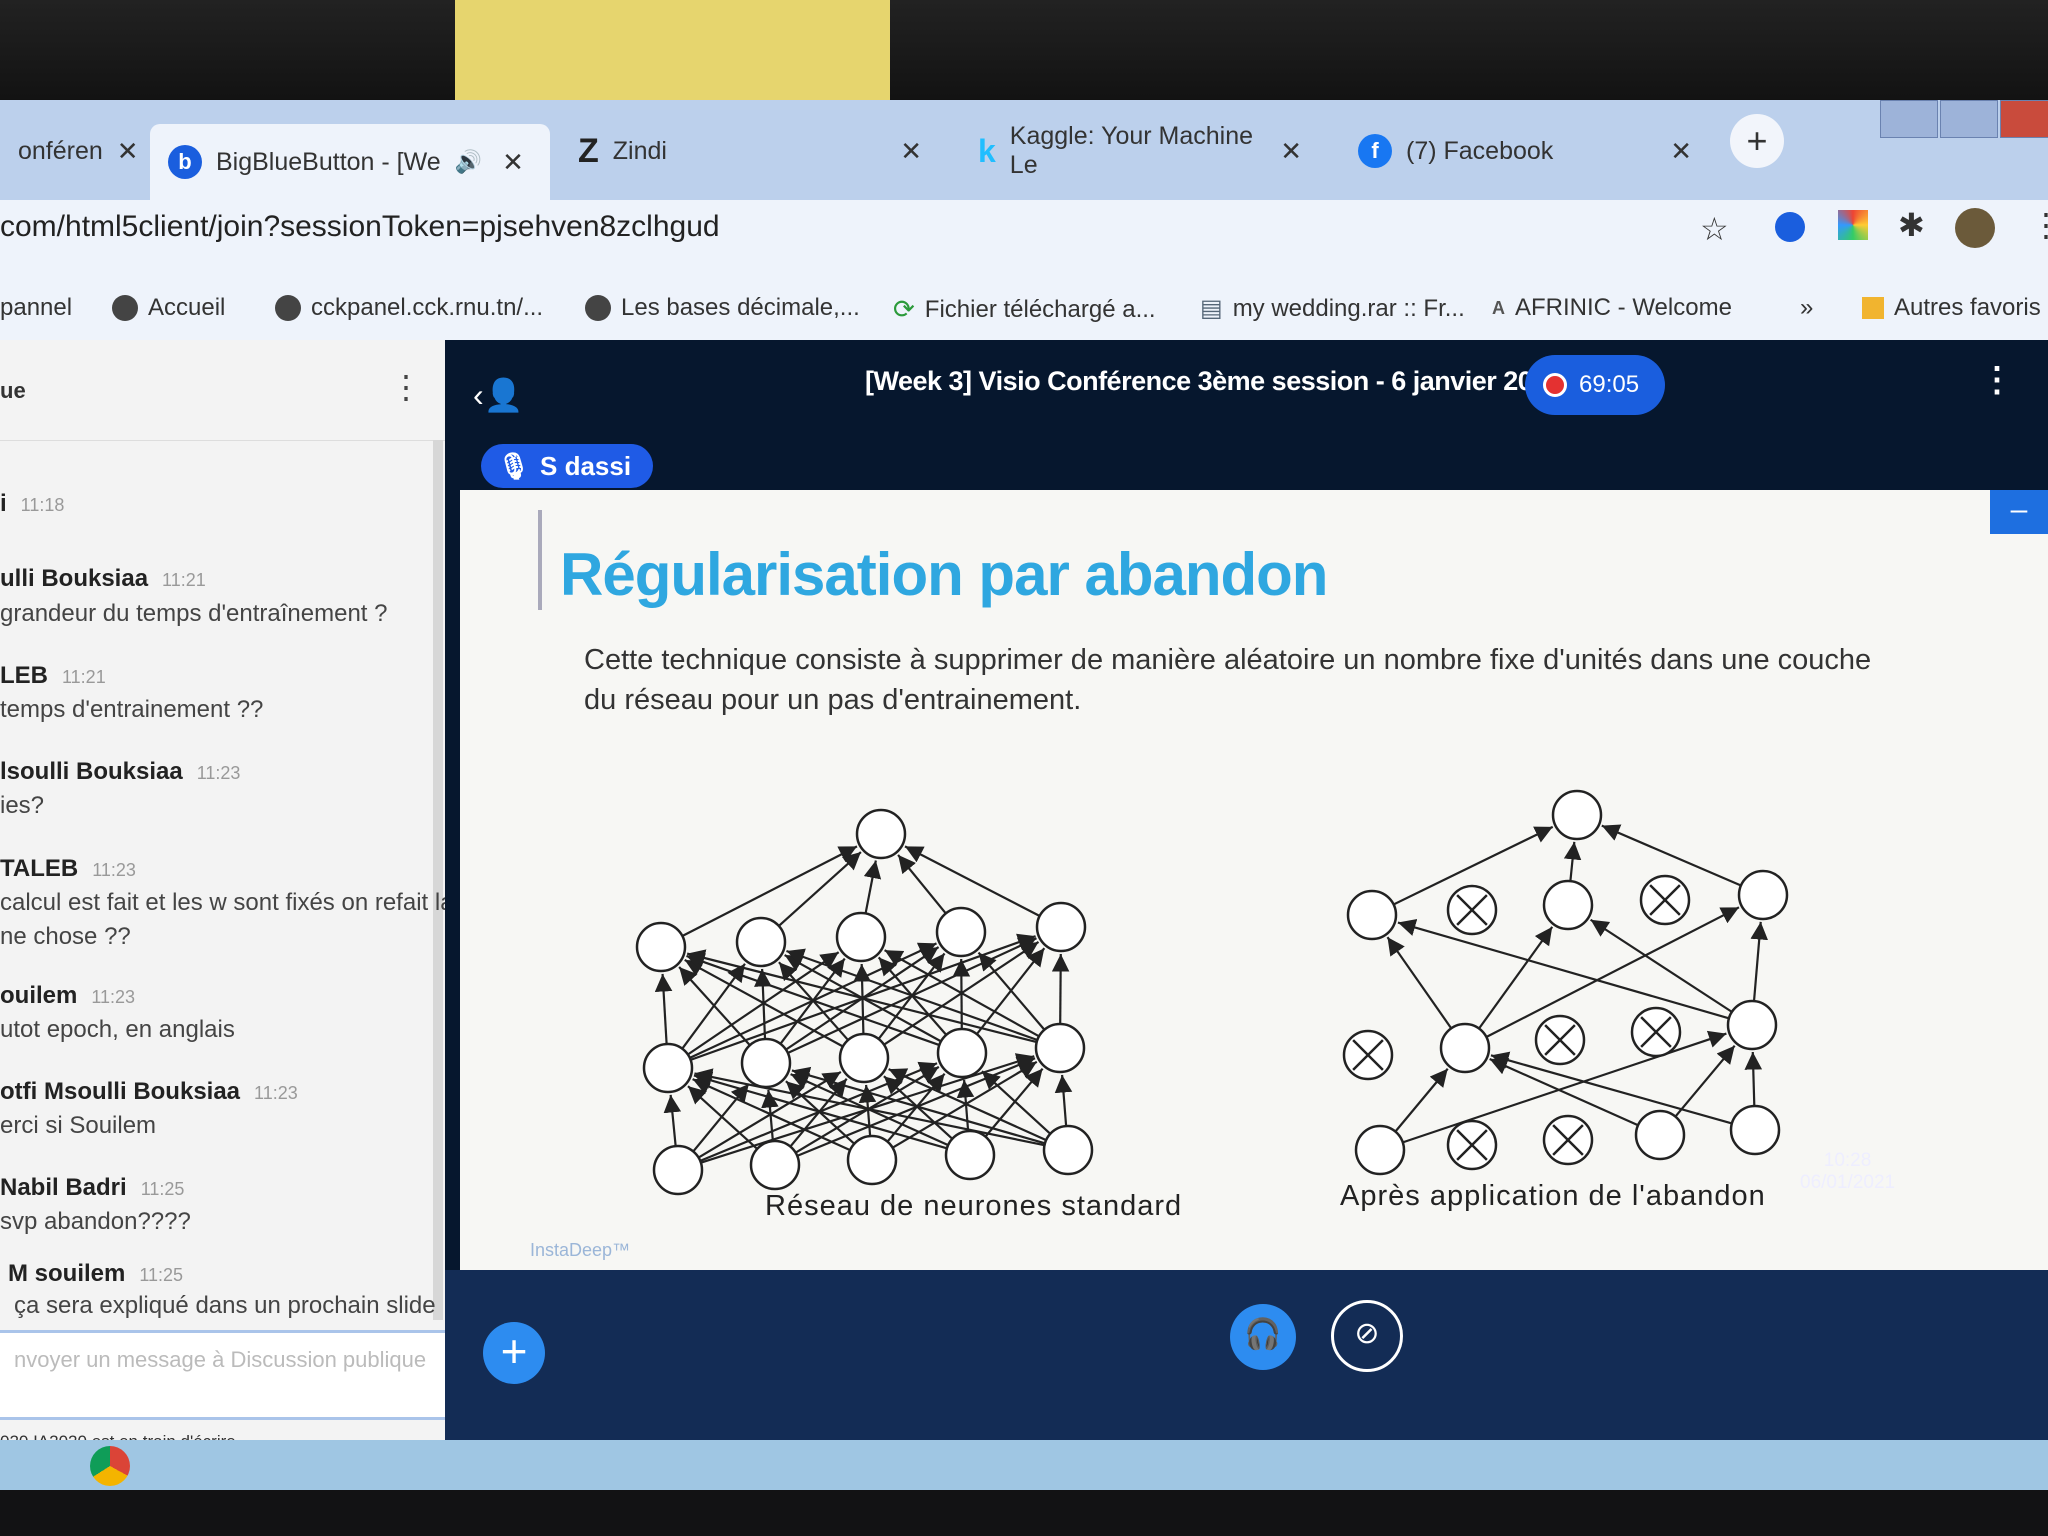  I want to click on chat-message-text: temps d'entrainement ??, so click(132, 709).